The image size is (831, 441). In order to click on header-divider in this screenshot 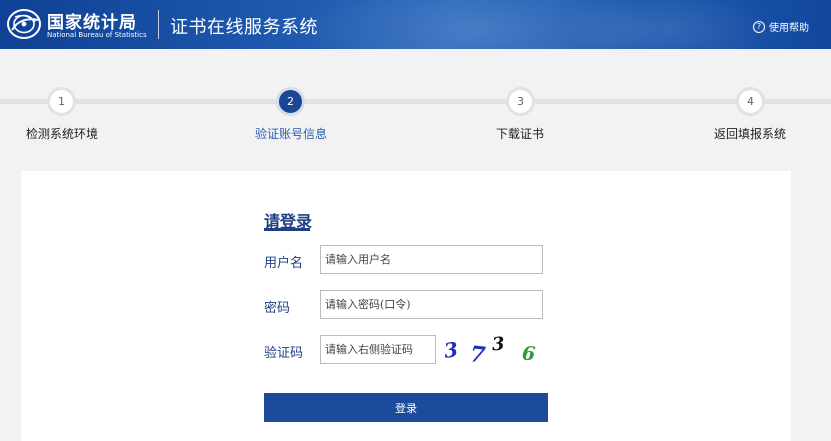, I will do `click(158, 24)`.